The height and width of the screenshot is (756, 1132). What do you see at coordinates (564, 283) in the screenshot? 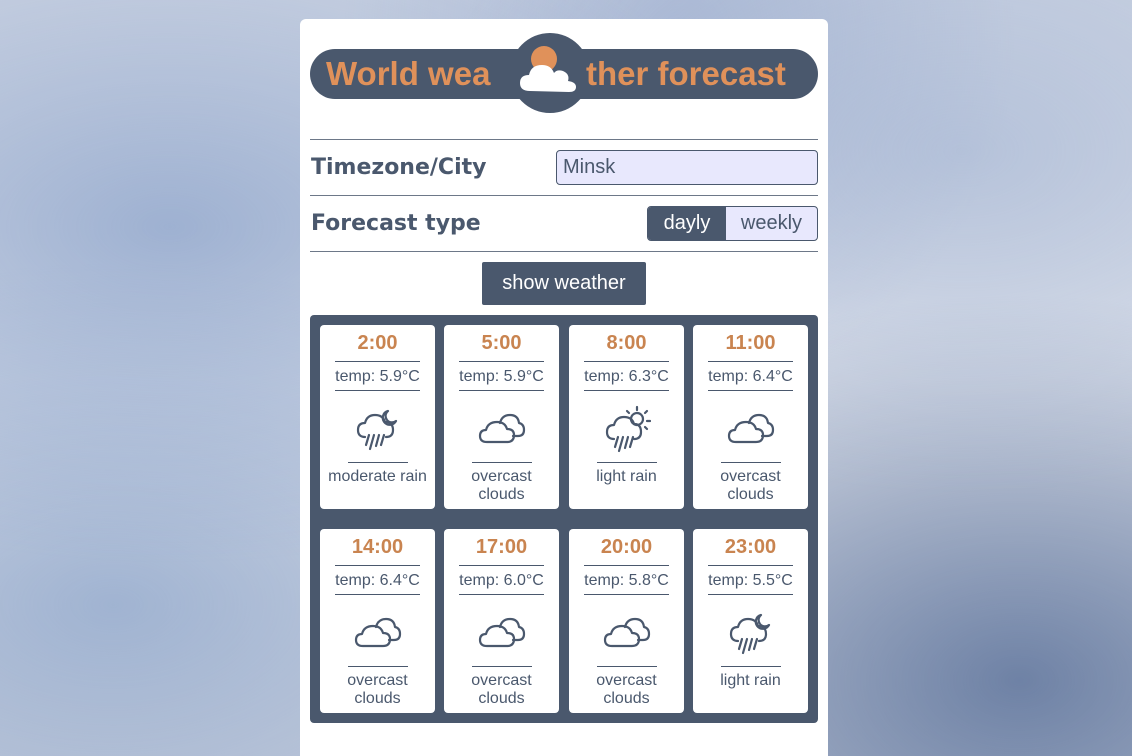
I see `show-weather-button: show weather` at bounding box center [564, 283].